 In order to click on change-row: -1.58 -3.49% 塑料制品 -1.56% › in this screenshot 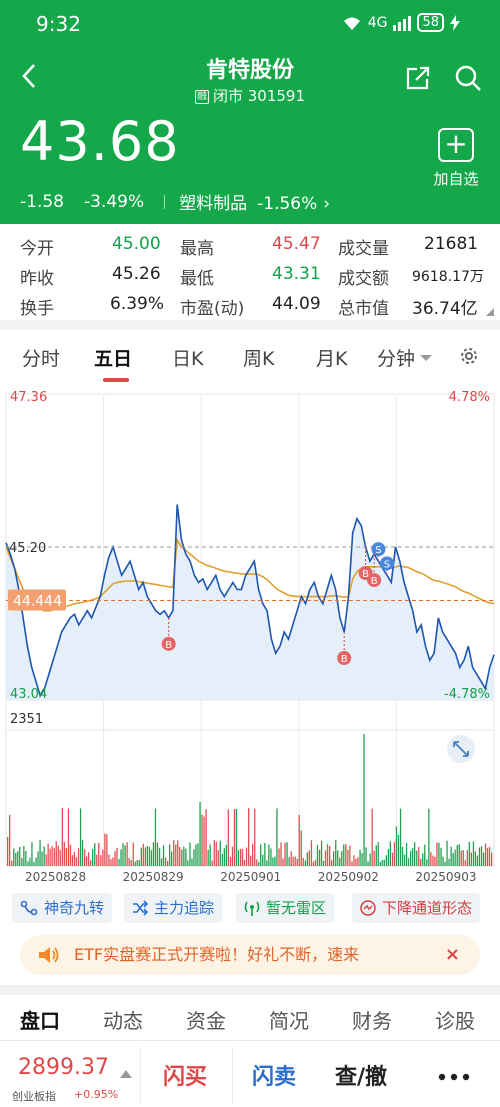, I will do `click(175, 202)`.